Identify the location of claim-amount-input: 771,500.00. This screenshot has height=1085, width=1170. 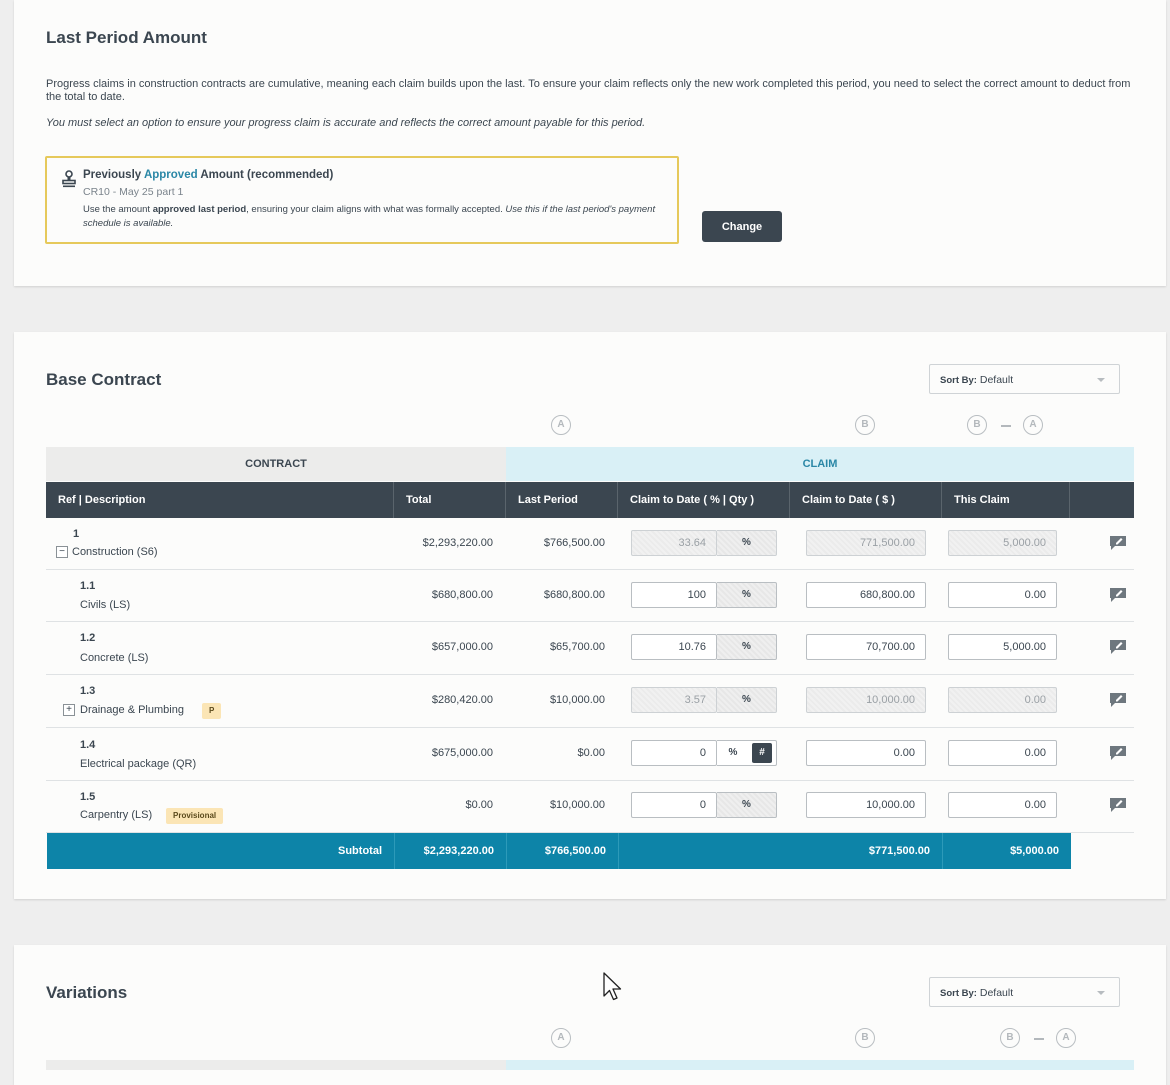
(866, 543).